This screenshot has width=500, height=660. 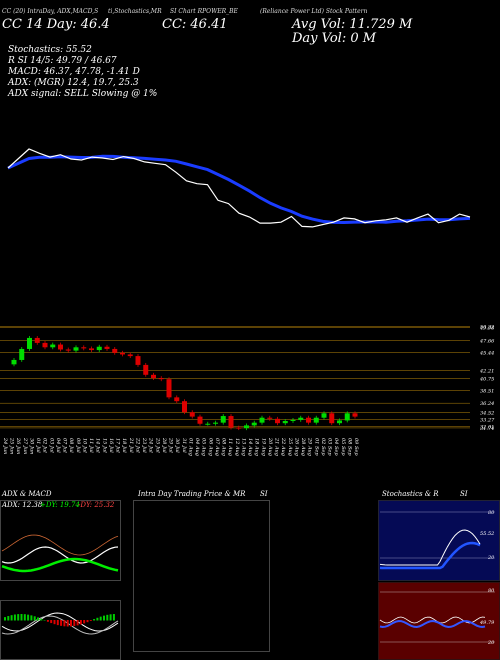 I want to click on minus-dy-line, so click(x=60, y=545).